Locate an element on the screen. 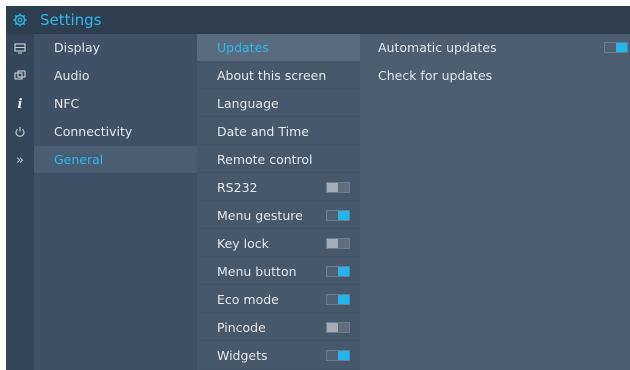  menu-item-label: Key lock is located at coordinates (243, 243).